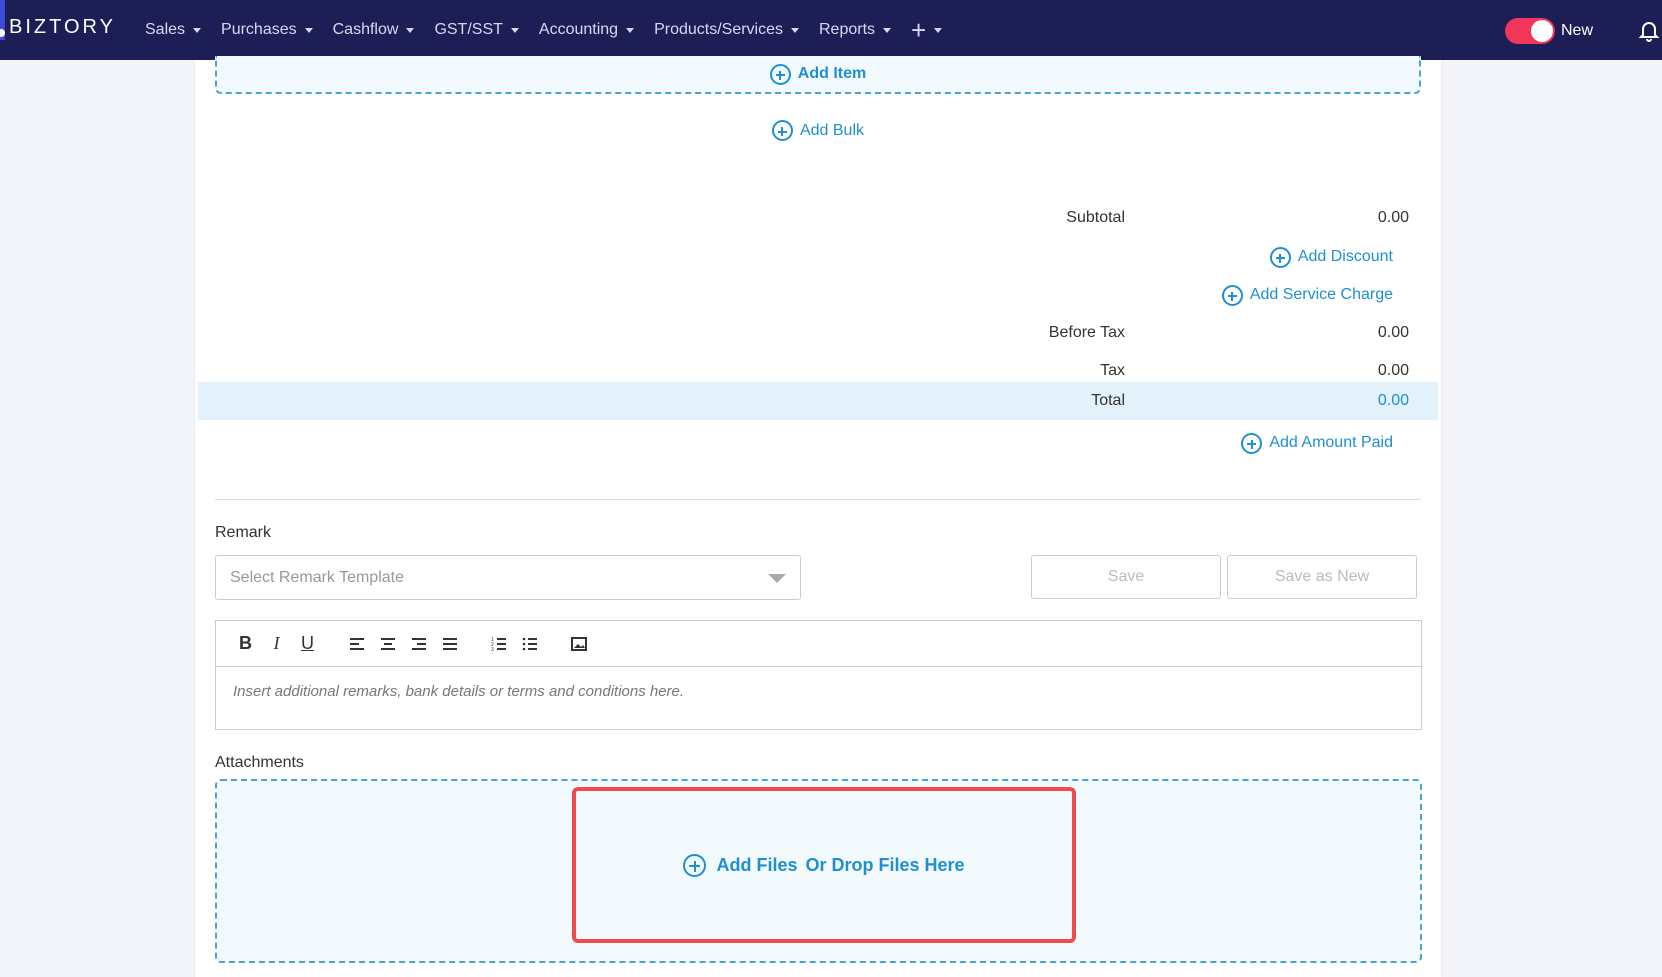  Describe the element at coordinates (1393, 400) in the screenshot. I see `total-value: 0.00` at that location.